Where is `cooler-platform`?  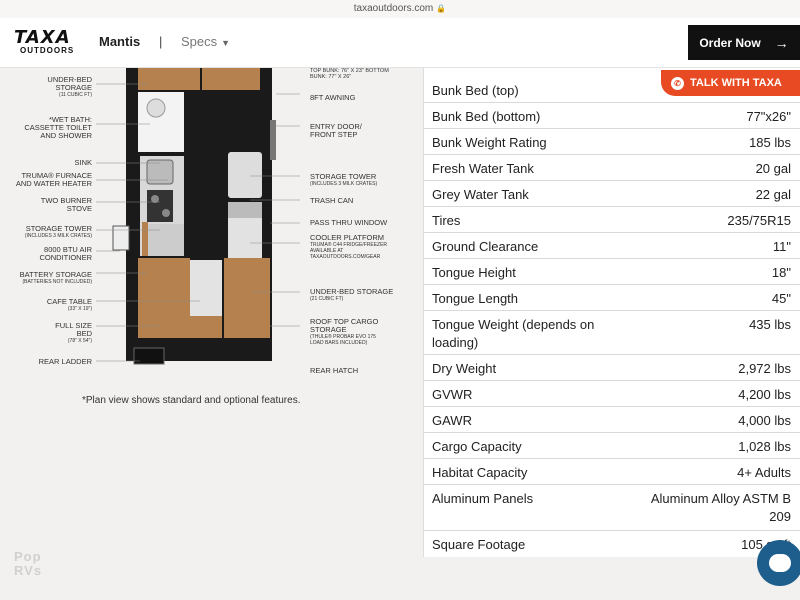 cooler-platform is located at coordinates (245, 238).